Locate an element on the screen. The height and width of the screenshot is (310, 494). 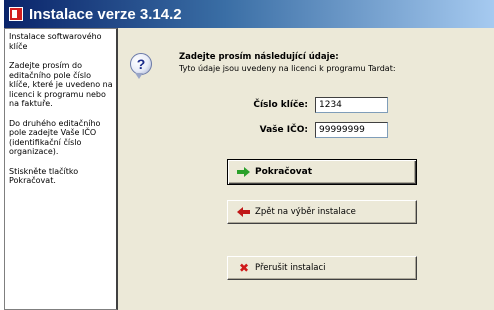
help-text-title: Instalace softwarového klíče is located at coordinates (55, 41).